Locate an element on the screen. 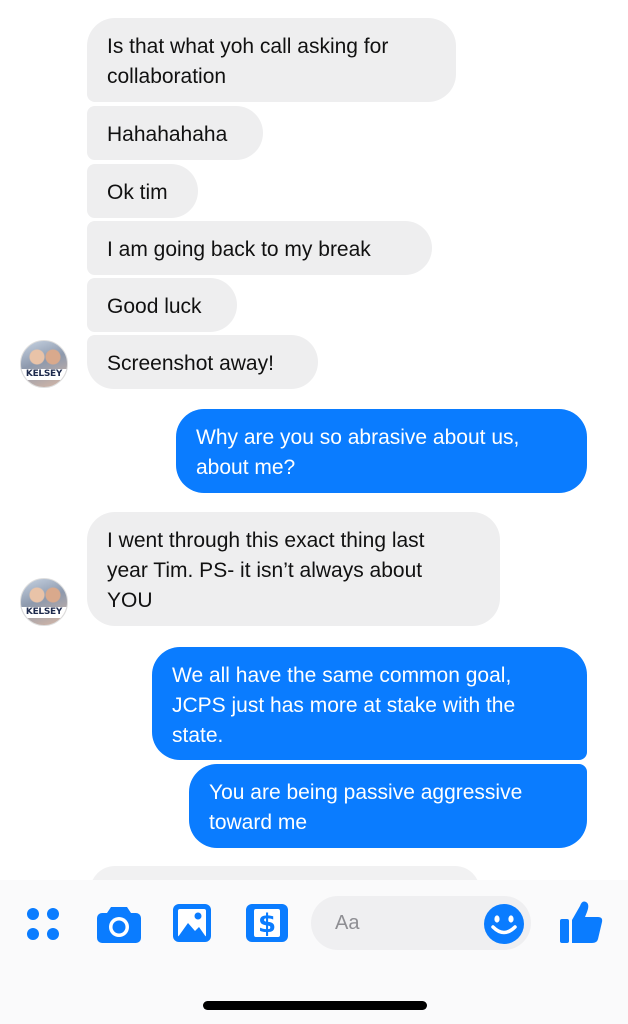 This screenshot has height=1024, width=628. more-dots-icon is located at coordinates (44, 924).